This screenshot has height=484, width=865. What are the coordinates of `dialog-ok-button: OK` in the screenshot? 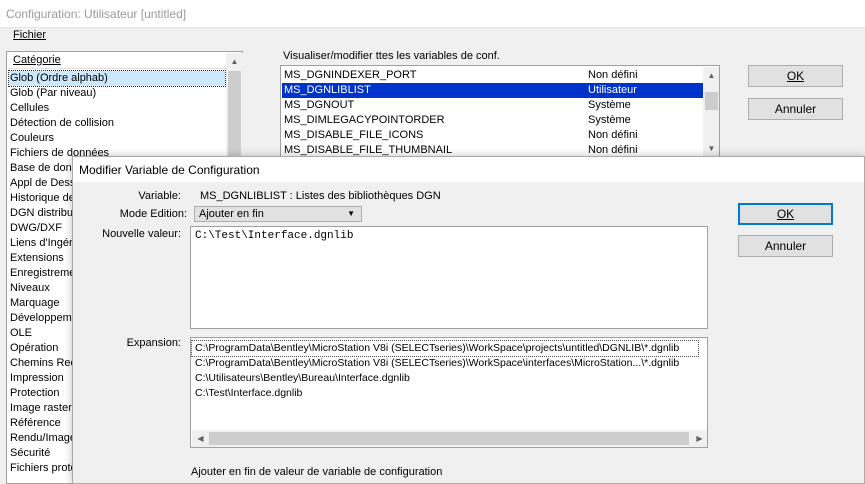 It's located at (785, 214).